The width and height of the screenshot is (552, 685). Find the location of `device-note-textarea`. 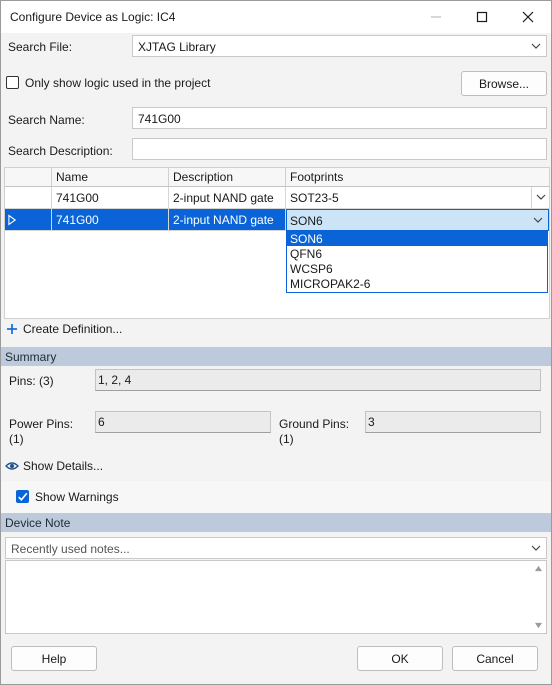

device-note-textarea is located at coordinates (276, 597).